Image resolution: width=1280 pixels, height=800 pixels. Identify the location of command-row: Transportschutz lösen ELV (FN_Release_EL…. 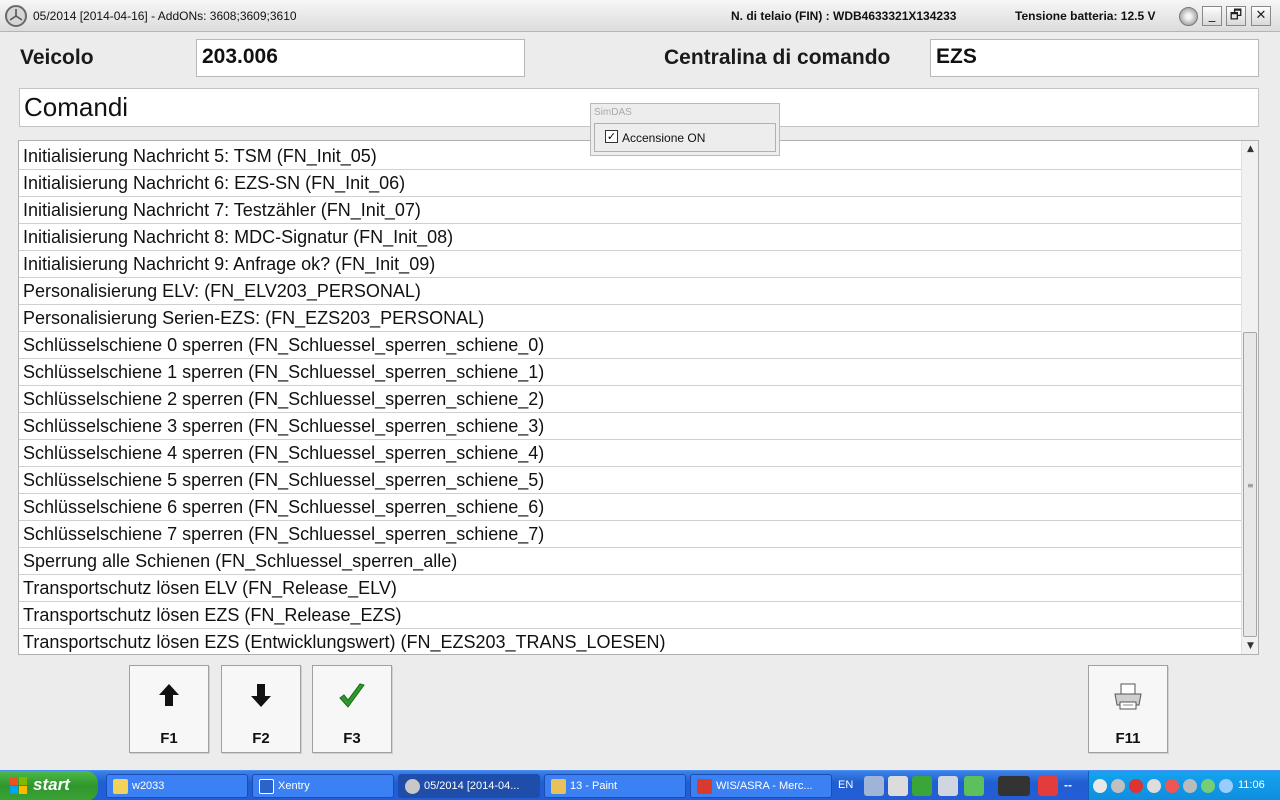
(630, 588).